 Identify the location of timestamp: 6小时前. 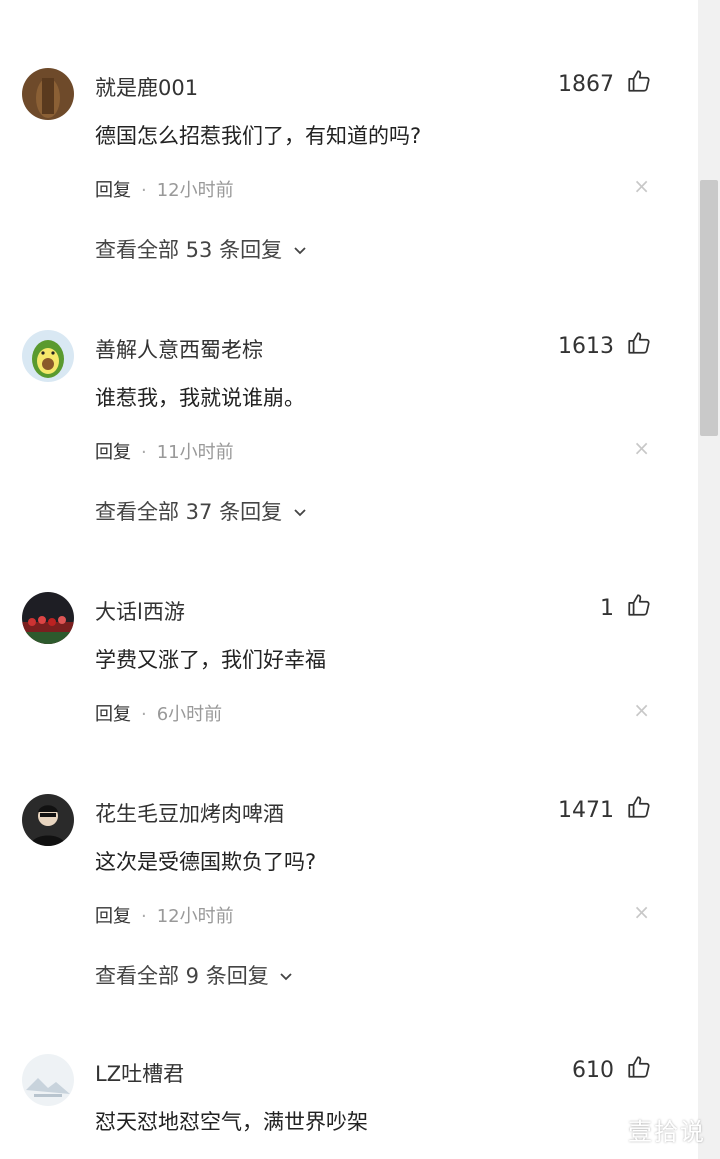
(189, 714).